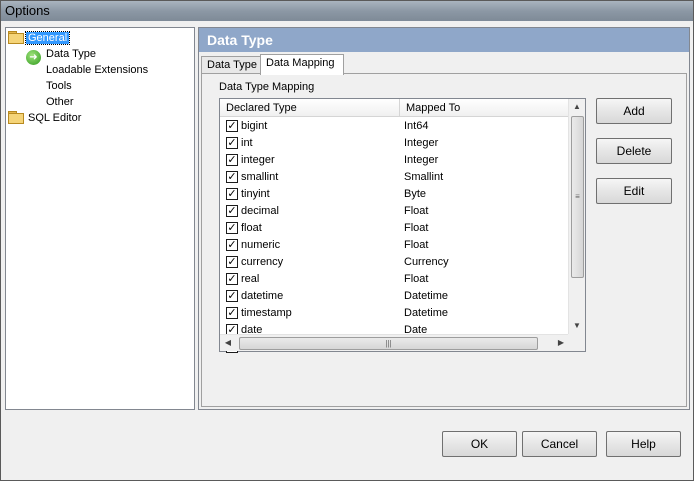 This screenshot has width=694, height=481. What do you see at coordinates (394, 296) in the screenshot?
I see `table-row: ✓ datetime Datetime` at bounding box center [394, 296].